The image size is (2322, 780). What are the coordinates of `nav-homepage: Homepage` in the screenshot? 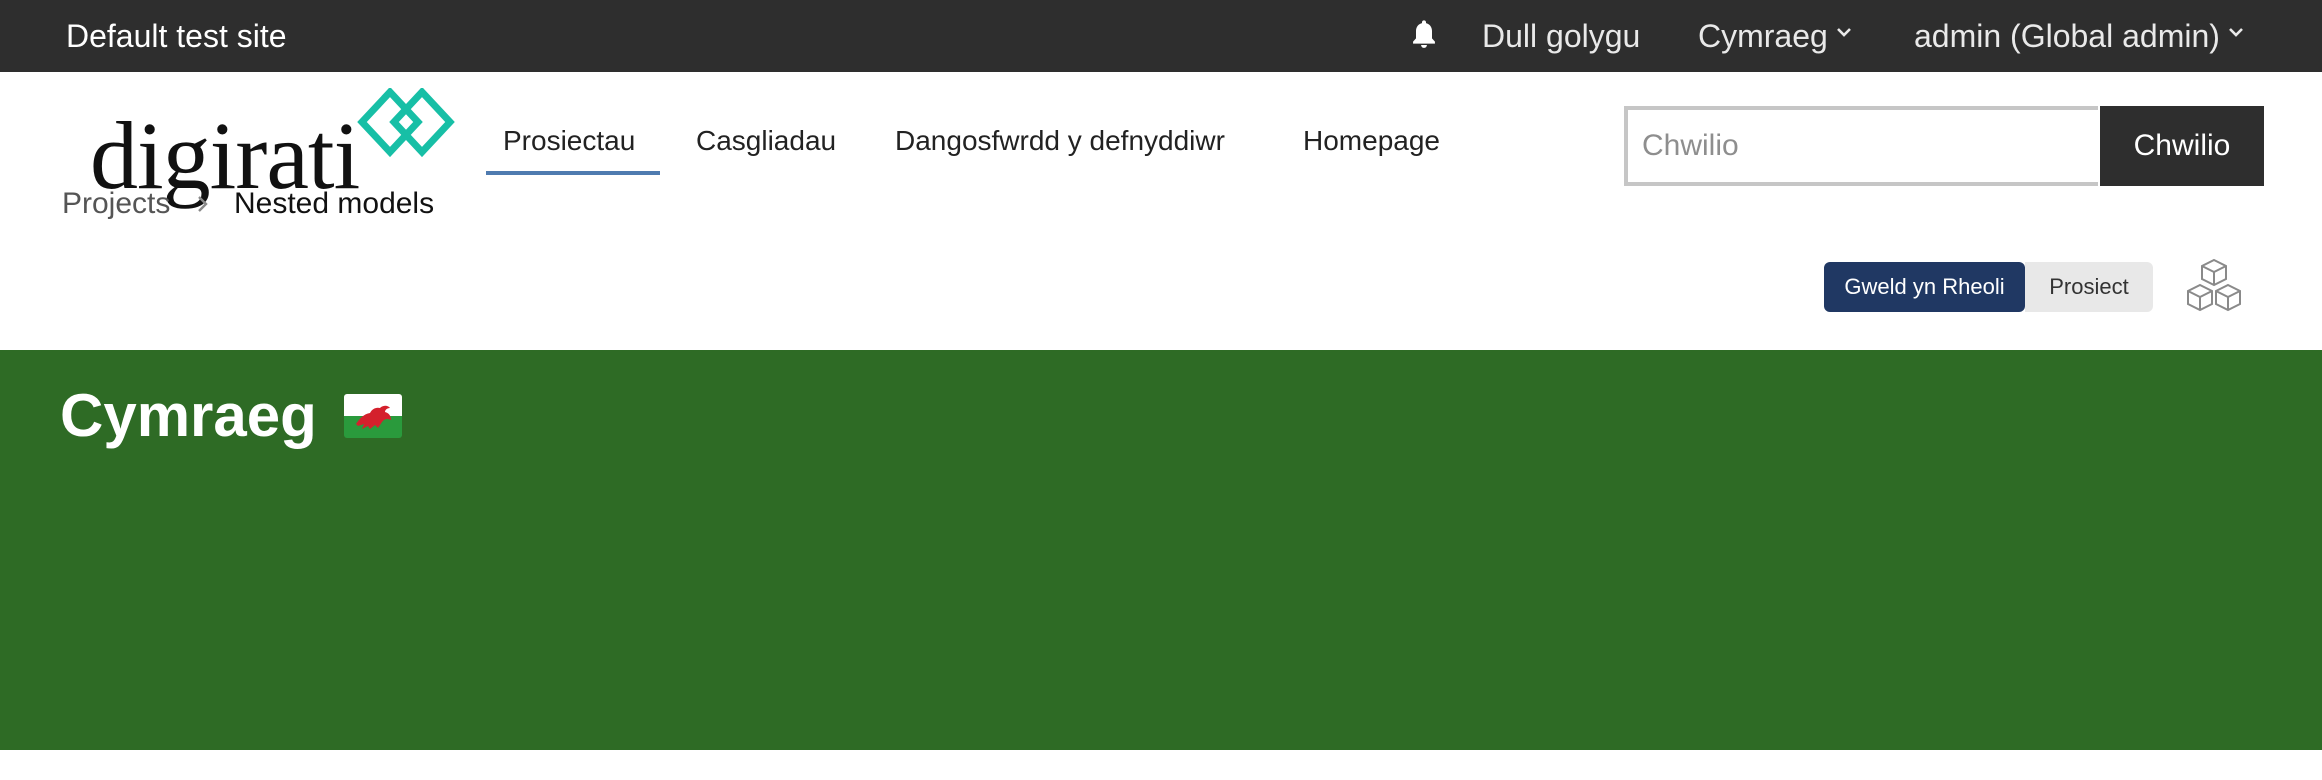 It's located at (1371, 141).